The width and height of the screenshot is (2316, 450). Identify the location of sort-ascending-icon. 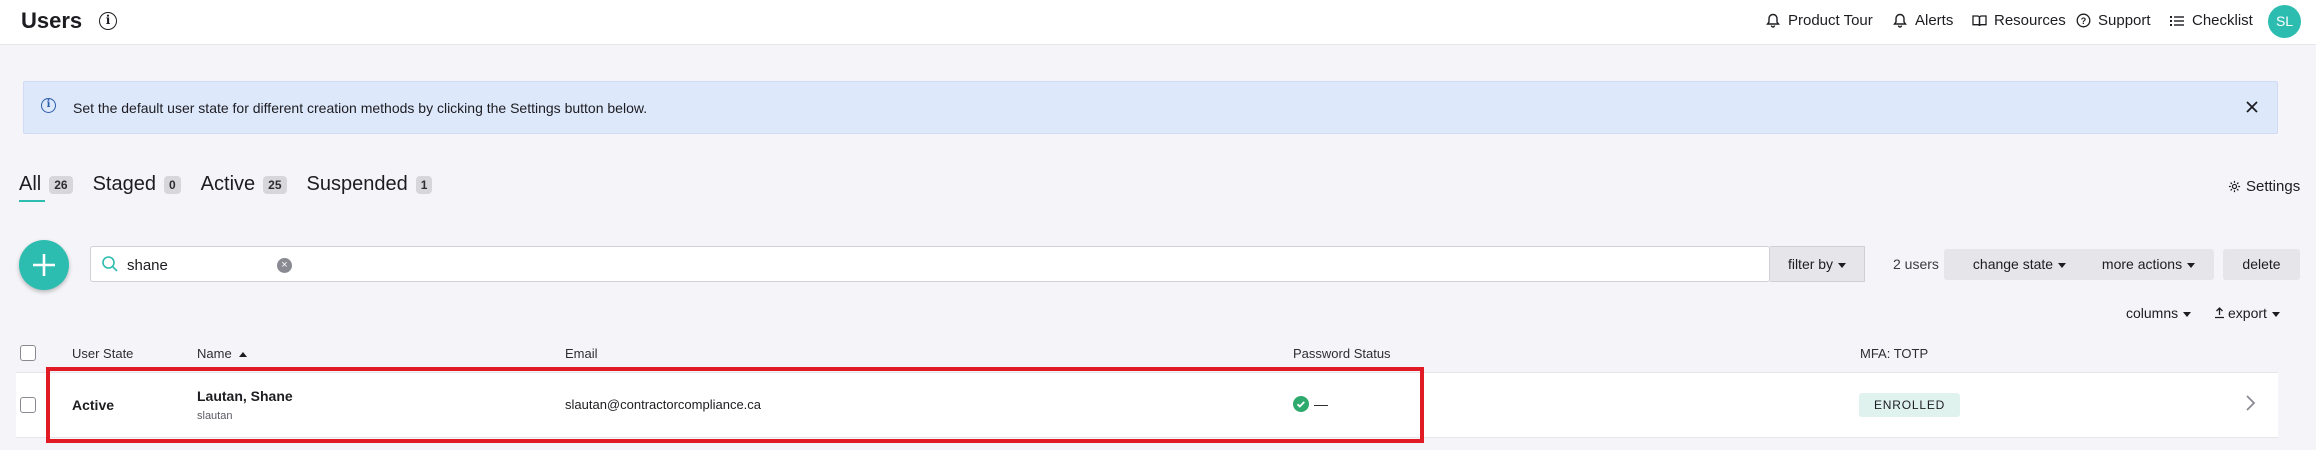
(243, 355).